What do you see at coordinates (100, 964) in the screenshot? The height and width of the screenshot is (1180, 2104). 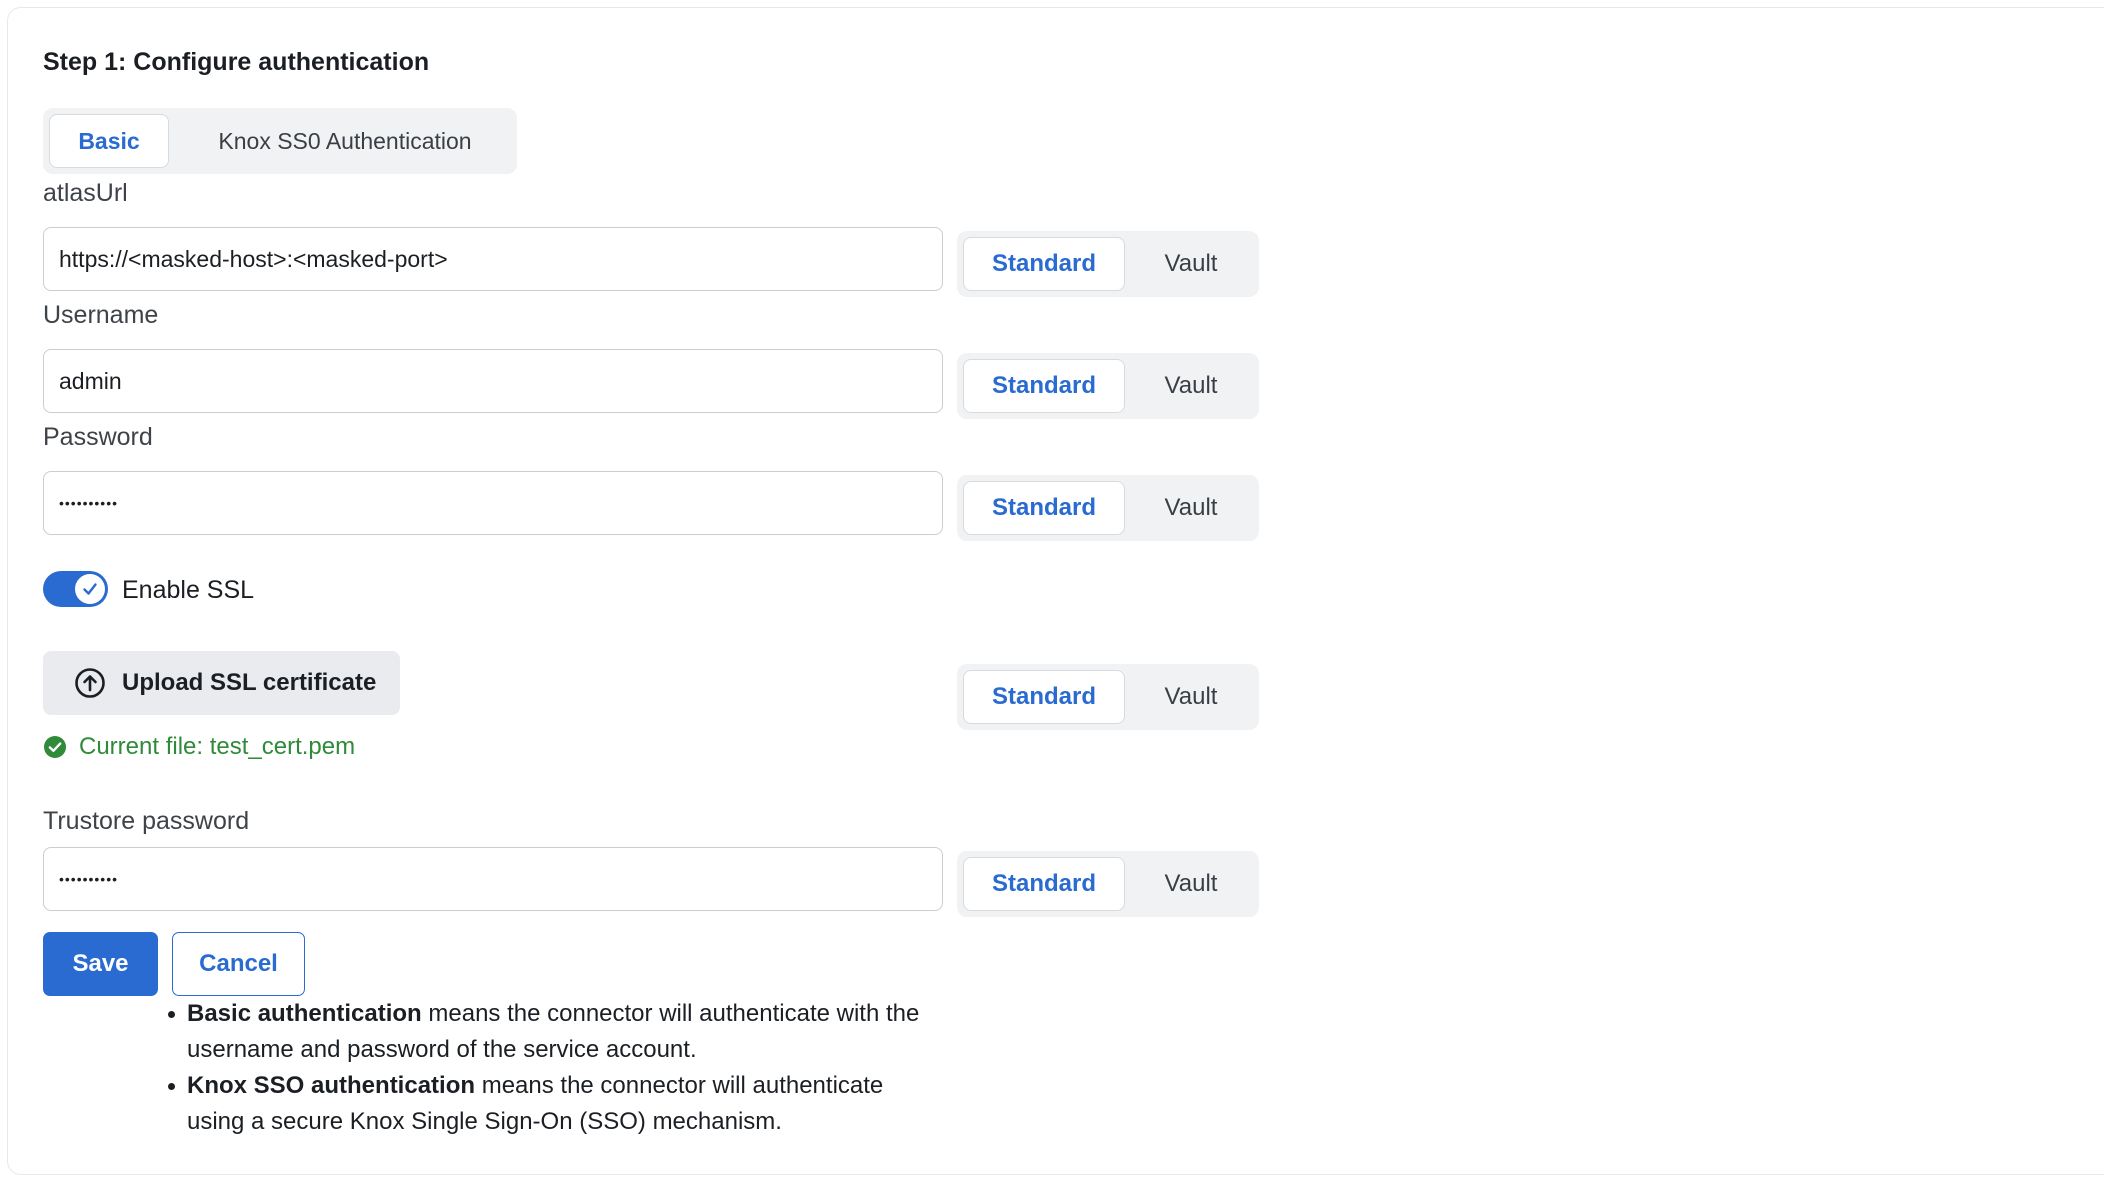 I see `save-button: Save` at bounding box center [100, 964].